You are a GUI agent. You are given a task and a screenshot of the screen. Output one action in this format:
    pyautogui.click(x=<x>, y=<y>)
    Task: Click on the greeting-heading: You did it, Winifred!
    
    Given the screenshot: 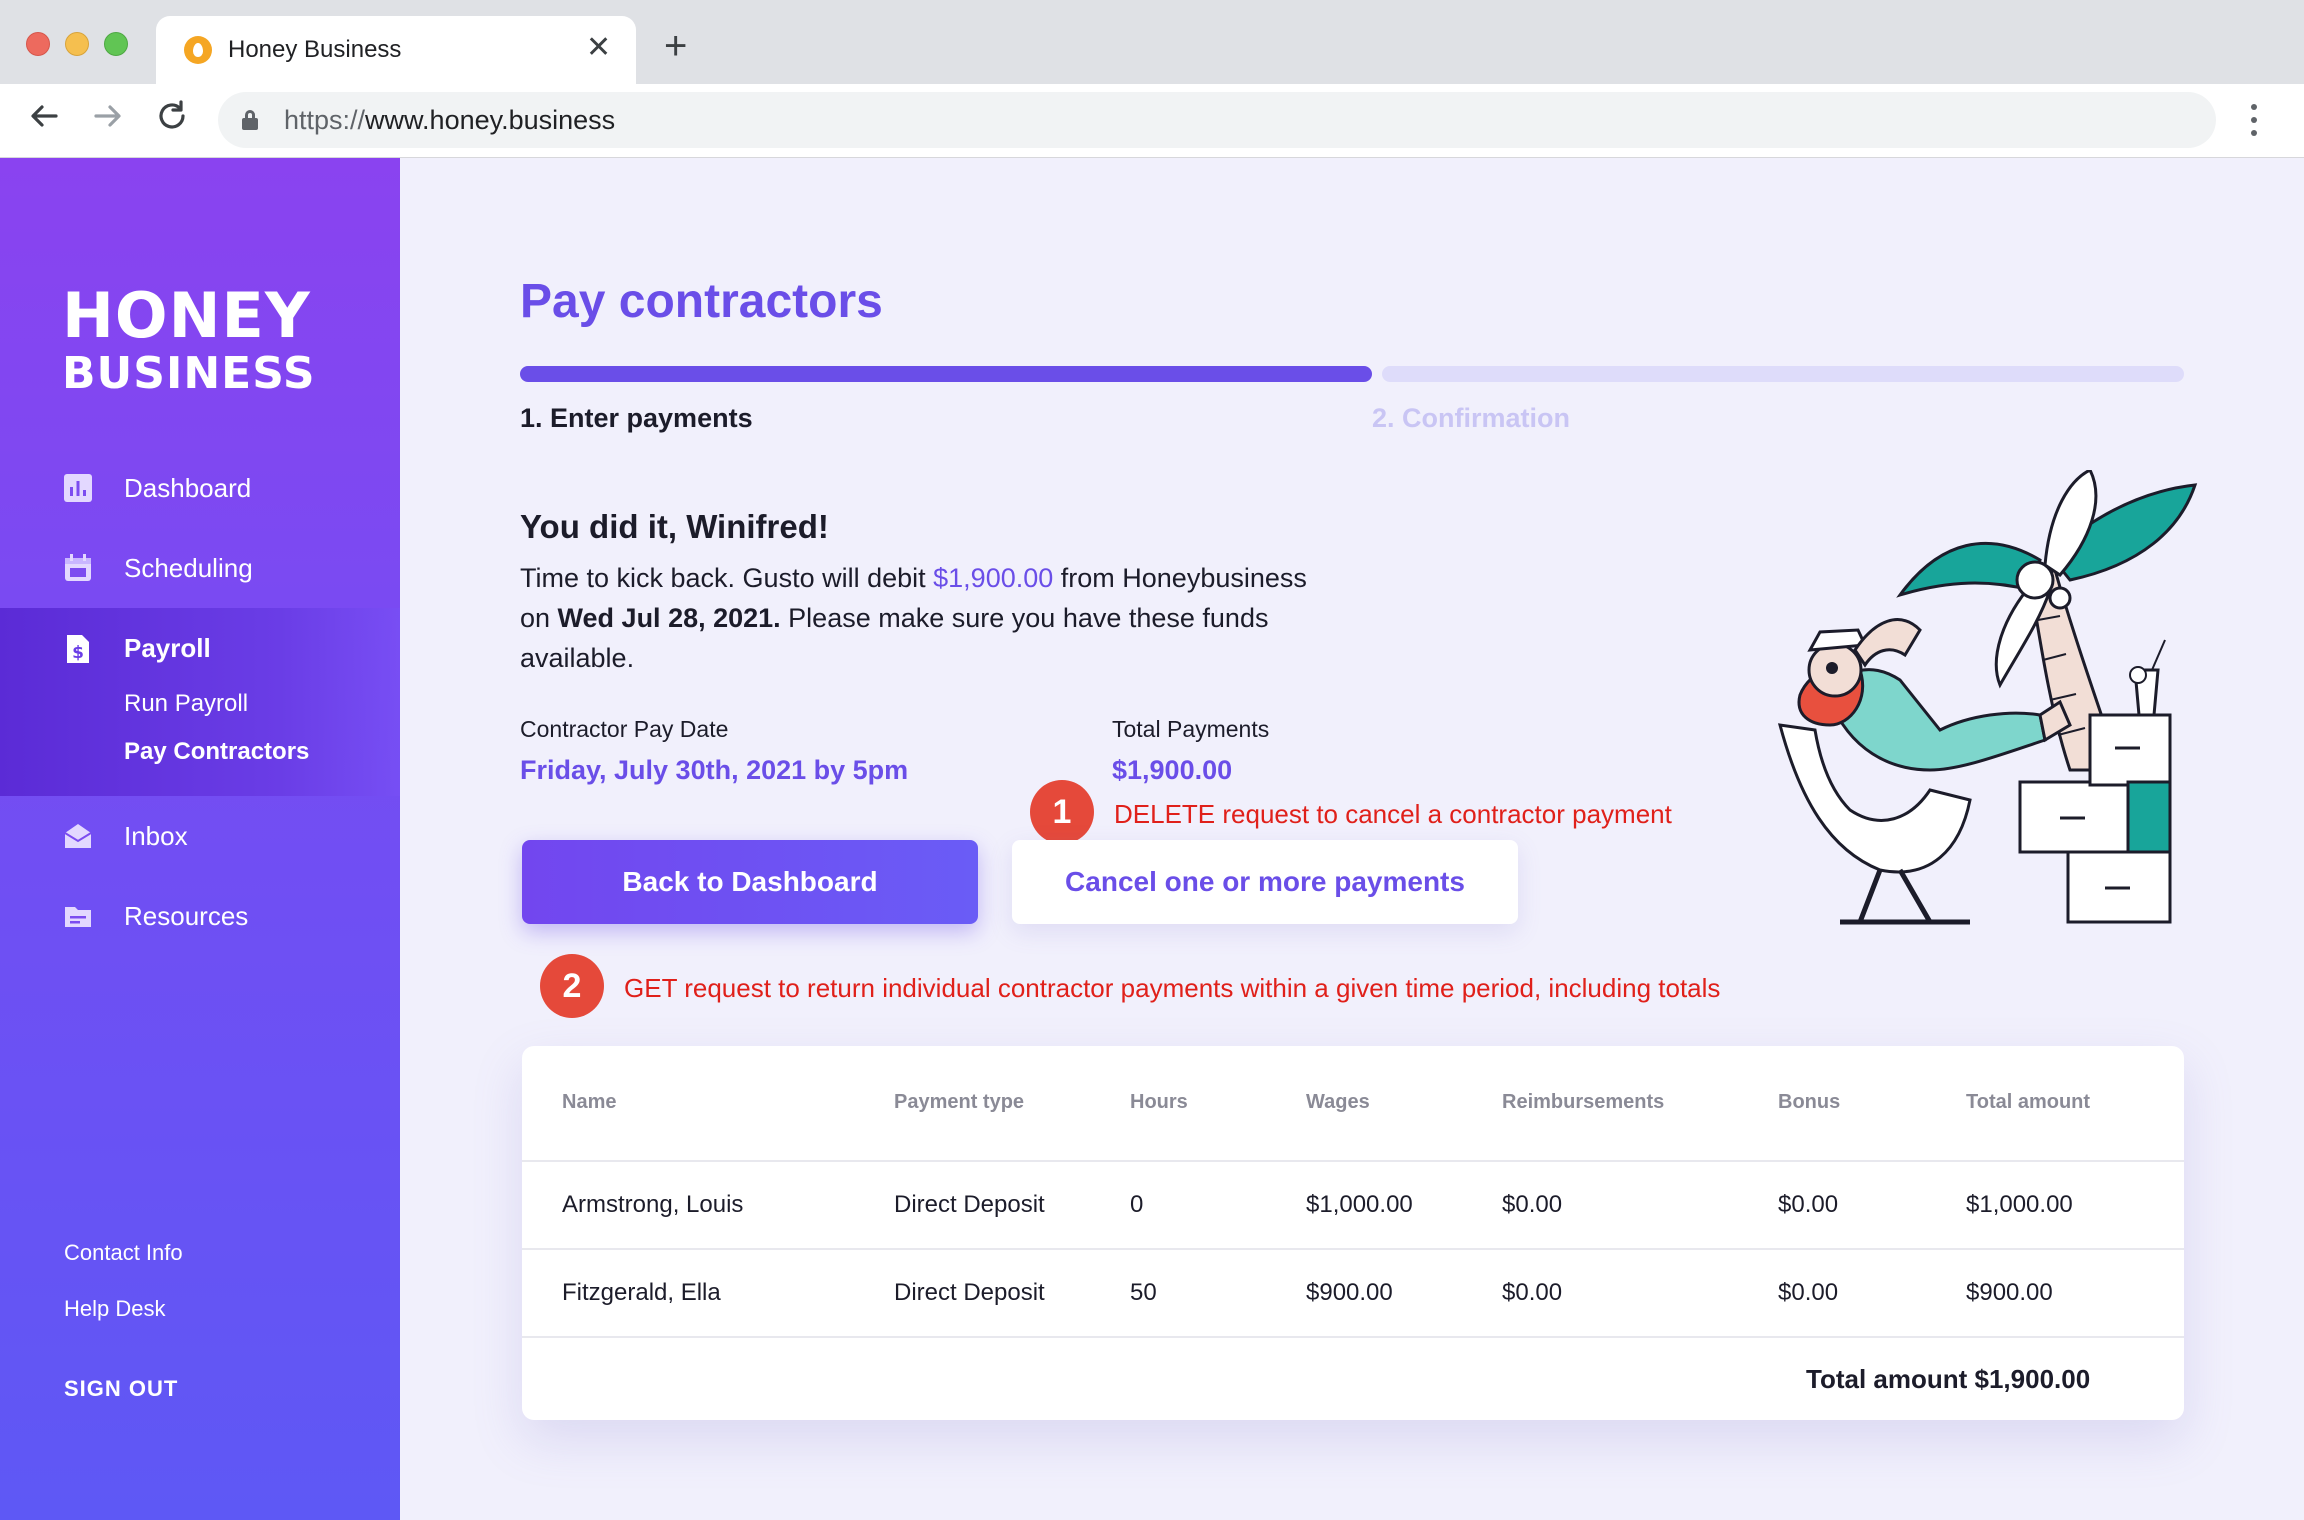 What is the action you would take?
    pyautogui.click(x=674, y=526)
    